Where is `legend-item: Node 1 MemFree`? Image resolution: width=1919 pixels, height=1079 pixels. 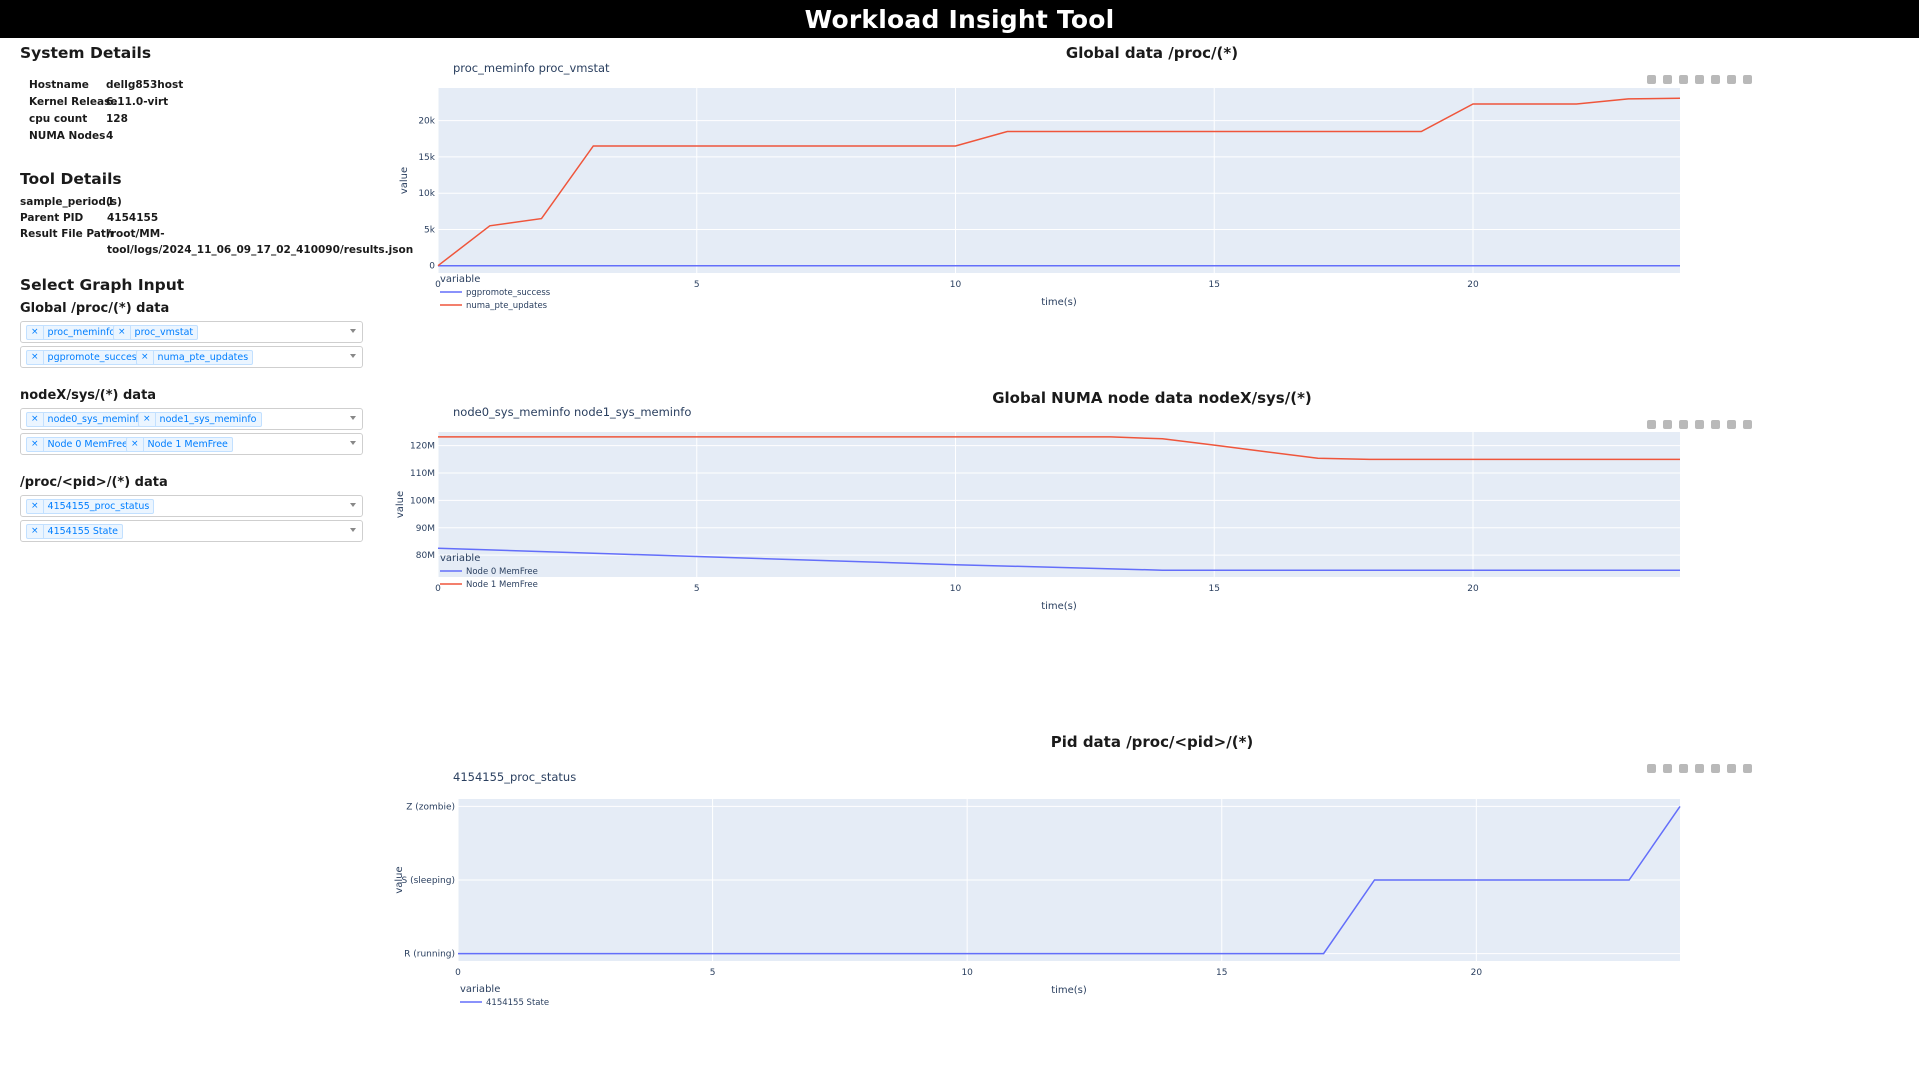
legend-item: Node 1 MemFree is located at coordinates (502, 585).